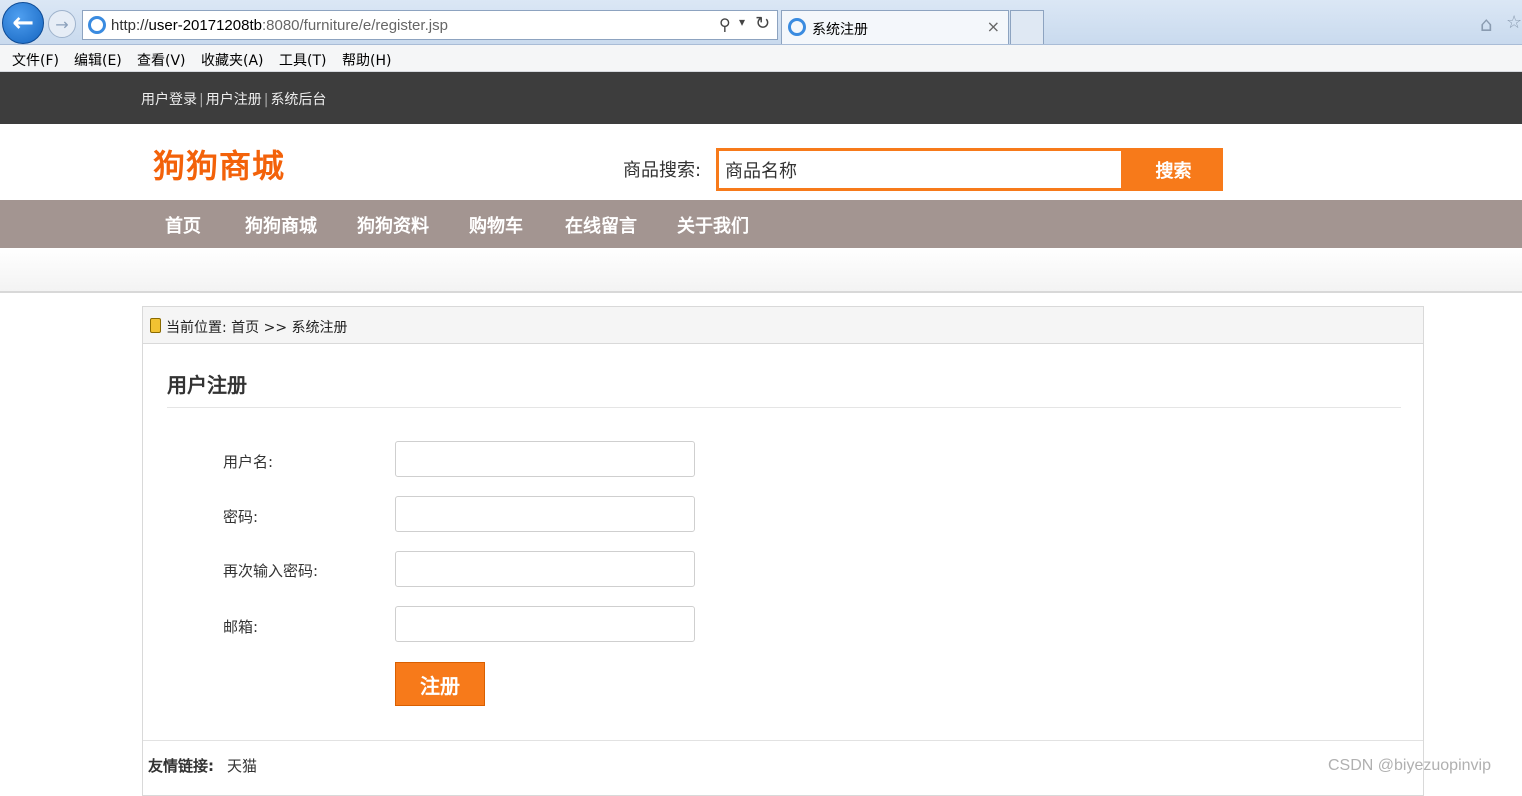 Image resolution: width=1522 pixels, height=796 pixels. I want to click on menu-favorites: 收藏夹(A), so click(232, 60).